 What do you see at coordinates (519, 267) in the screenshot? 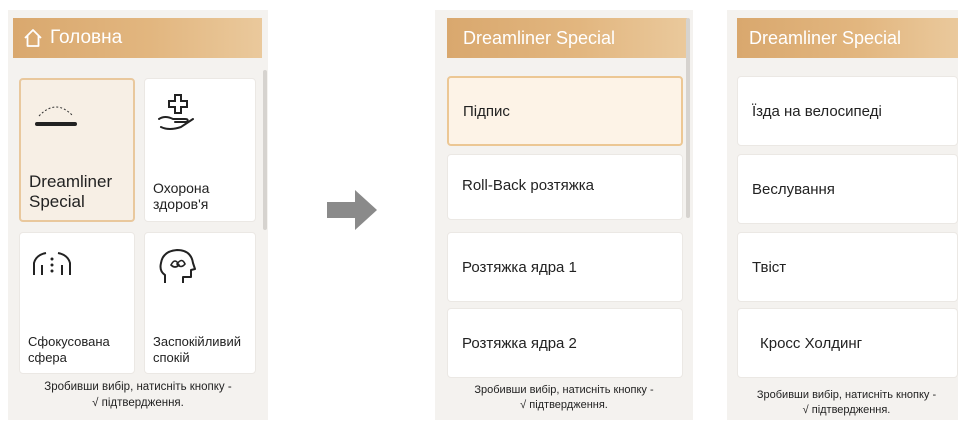
I see `program-item-label: Розтяжка ядра 1` at bounding box center [519, 267].